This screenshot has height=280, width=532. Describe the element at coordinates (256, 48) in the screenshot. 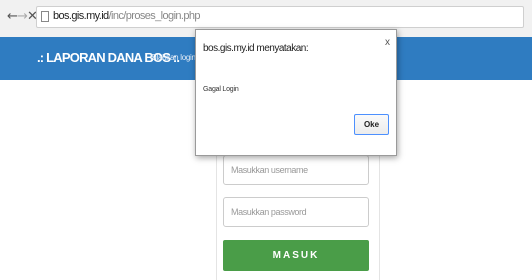

I see `dialog-title: bos.gis.my.id menyatakan:` at that location.